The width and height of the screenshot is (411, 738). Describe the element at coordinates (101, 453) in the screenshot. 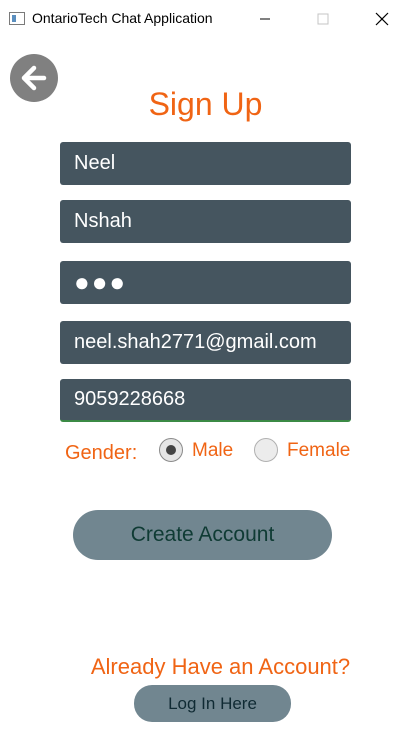

I see `gender-label: Gender:` at that location.